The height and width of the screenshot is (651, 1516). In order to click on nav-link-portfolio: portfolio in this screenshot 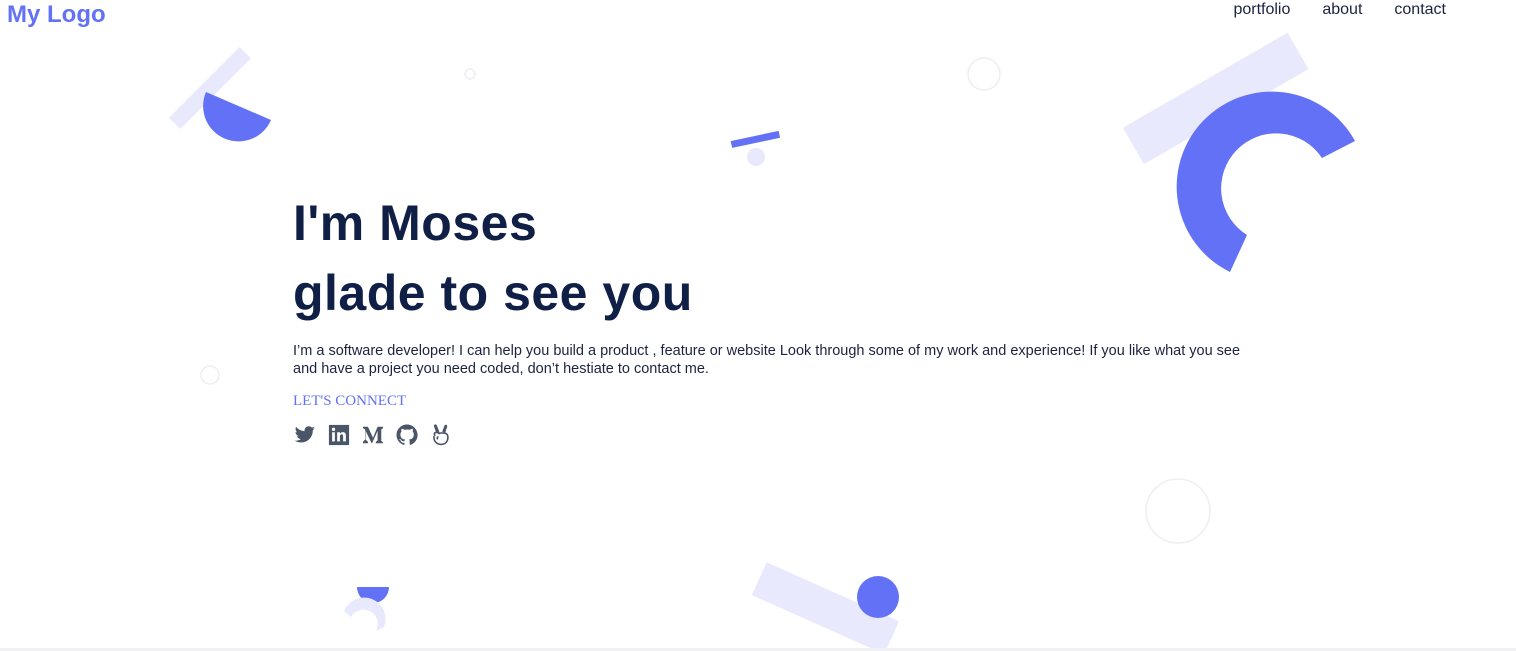, I will do `click(1261, 10)`.